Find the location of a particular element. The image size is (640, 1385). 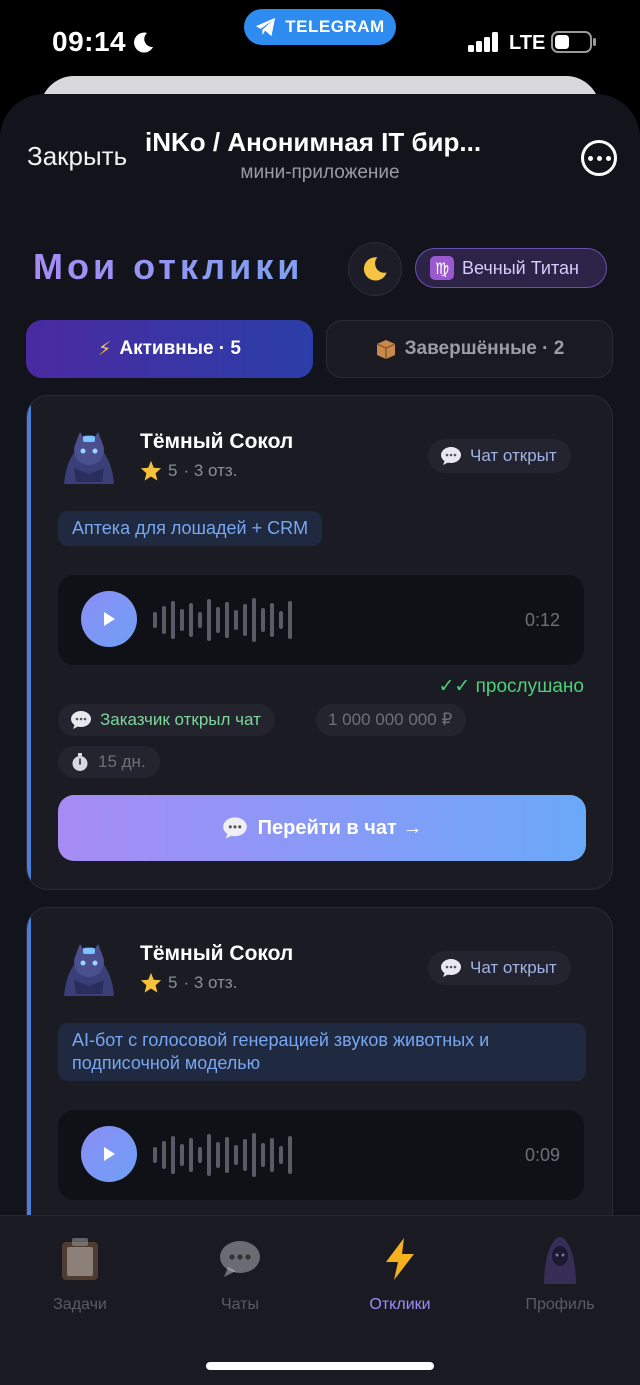

telegram-pill-label: TELEGRAM is located at coordinates (335, 26).